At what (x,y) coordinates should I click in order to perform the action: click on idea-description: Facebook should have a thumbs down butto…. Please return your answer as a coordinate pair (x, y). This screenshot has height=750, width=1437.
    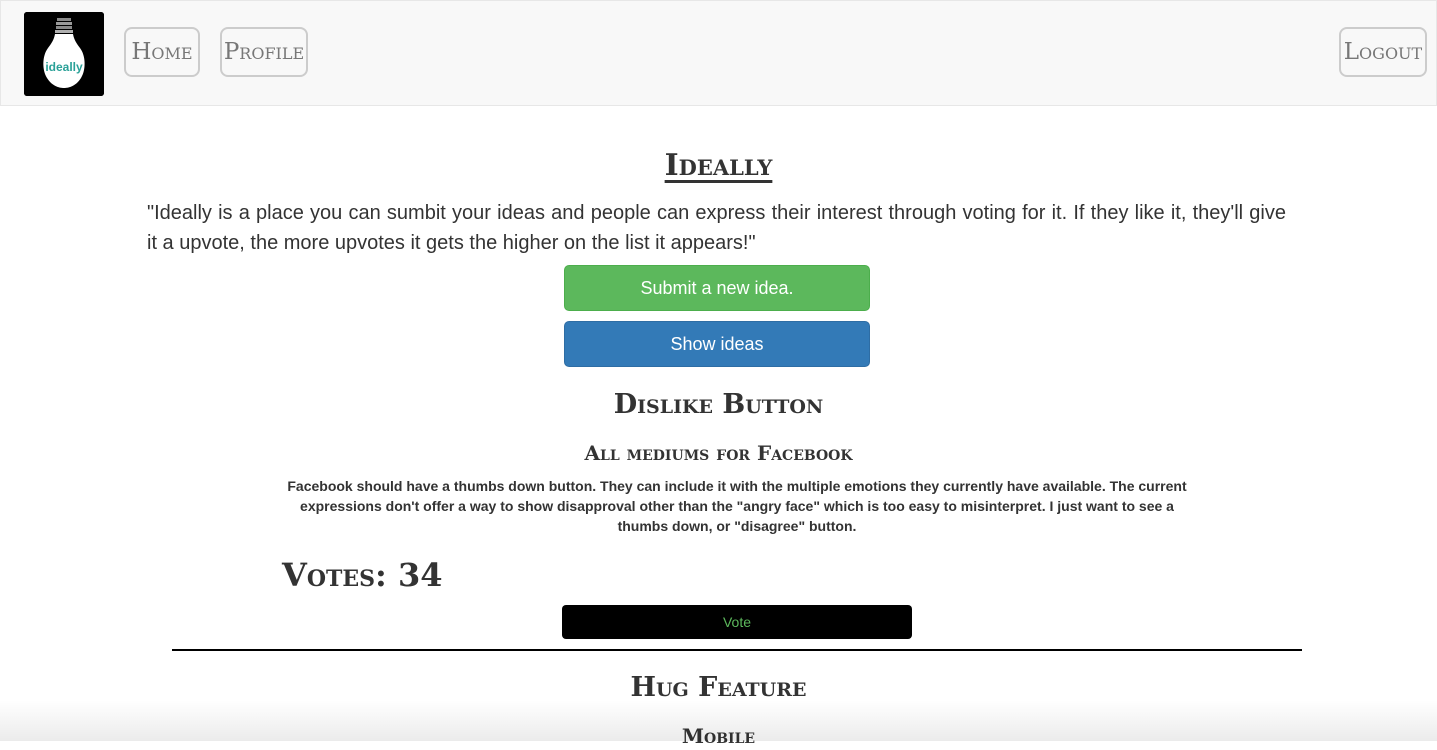
    Looking at the image, I should click on (737, 506).